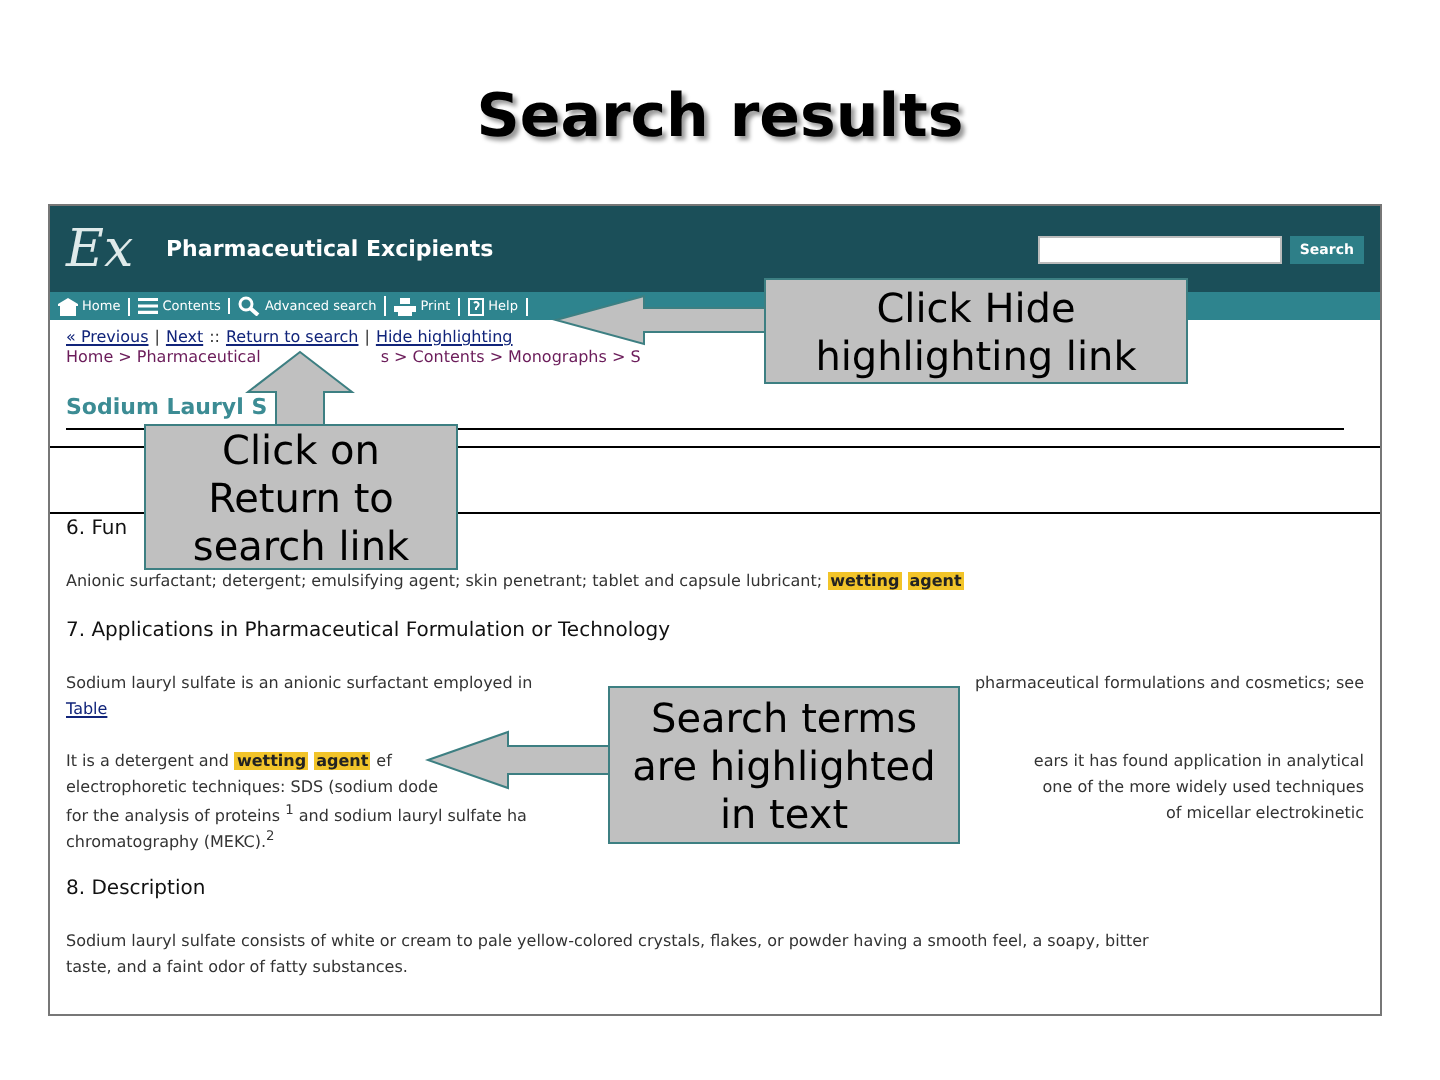 The image size is (1440, 1080). What do you see at coordinates (87, 709) in the screenshot?
I see `table-link: Table` at bounding box center [87, 709].